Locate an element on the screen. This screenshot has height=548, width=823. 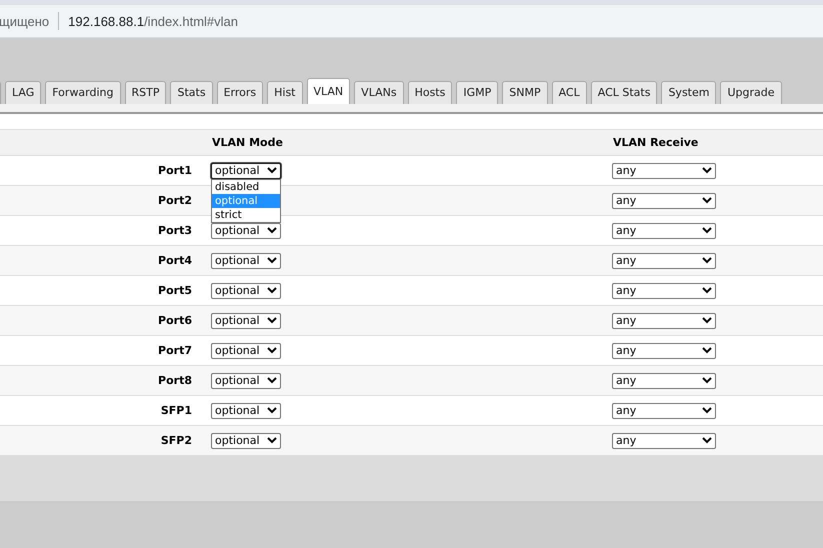
tab: Hist is located at coordinates (284, 92).